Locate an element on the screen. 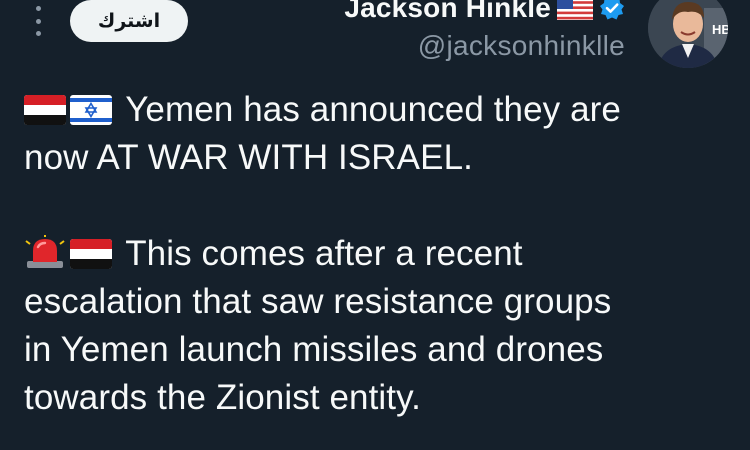 This screenshot has width=750, height=450. subscribe-button: اشترك is located at coordinates (129, 21).